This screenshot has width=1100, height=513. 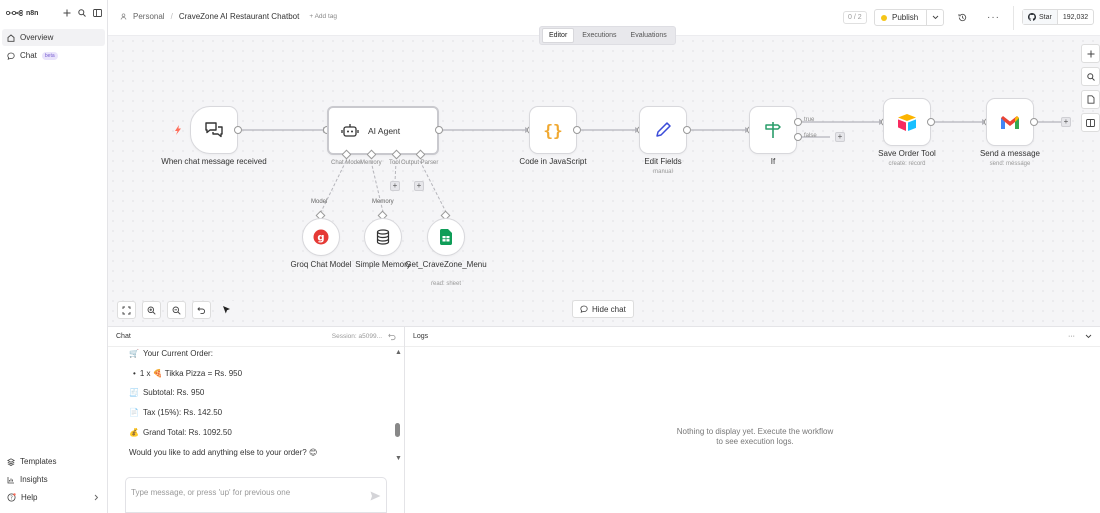 I want to click on pointer-tool-button, so click(x=226, y=310).